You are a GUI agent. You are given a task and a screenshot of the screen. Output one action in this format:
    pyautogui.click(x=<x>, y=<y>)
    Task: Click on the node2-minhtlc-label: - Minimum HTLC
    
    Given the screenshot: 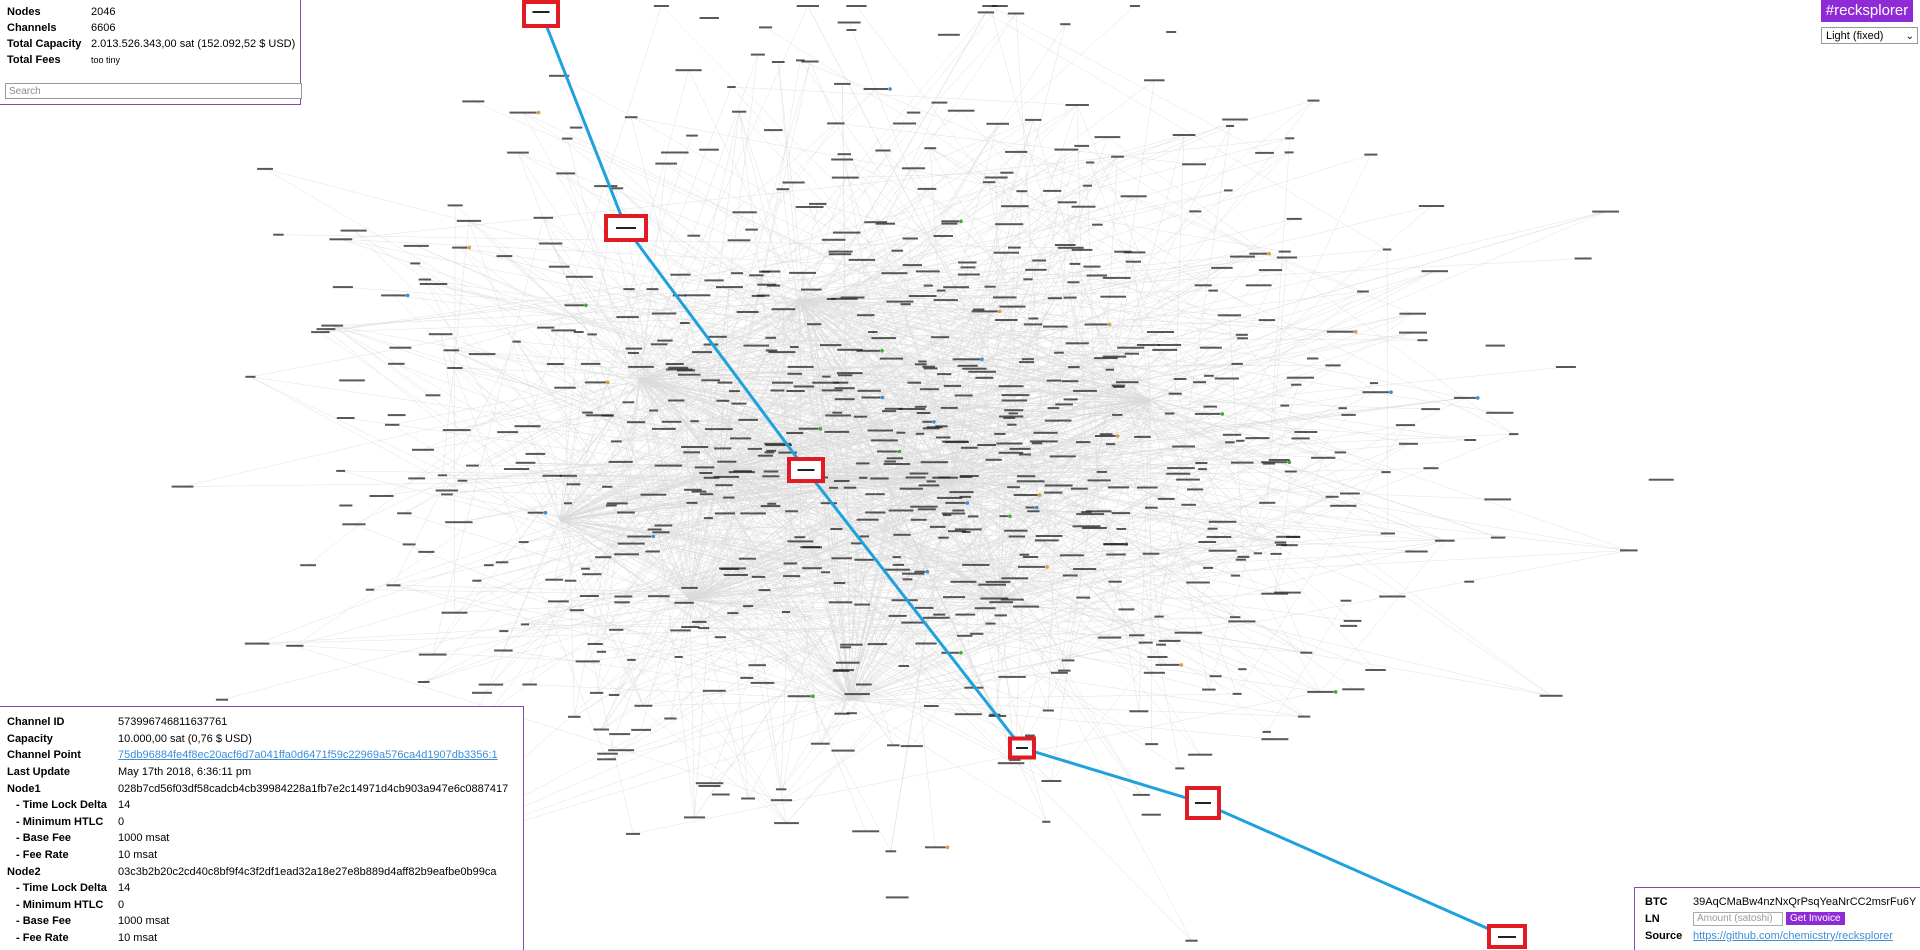 What is the action you would take?
    pyautogui.click(x=60, y=904)
    